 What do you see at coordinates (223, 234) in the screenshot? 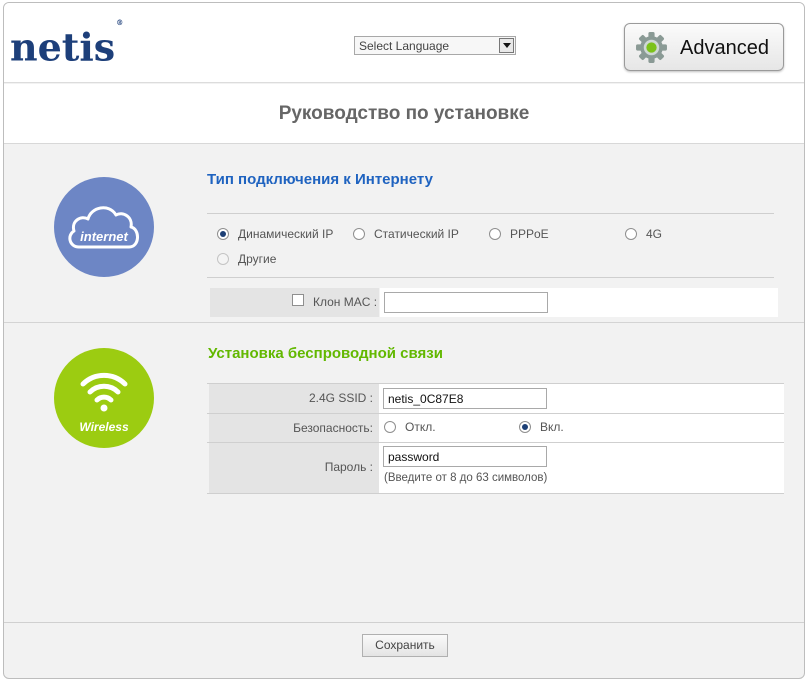
I see `radio-dynamic-ip` at bounding box center [223, 234].